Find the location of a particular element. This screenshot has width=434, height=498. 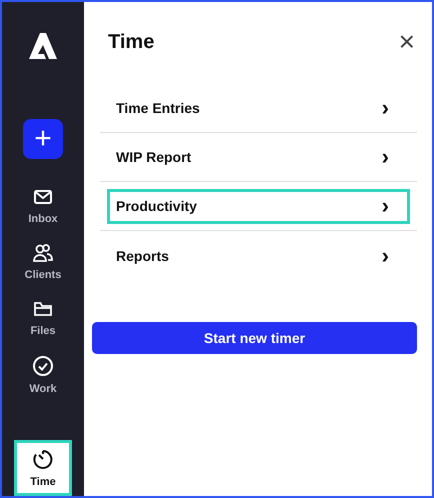

check-circle-icon is located at coordinates (43, 366).